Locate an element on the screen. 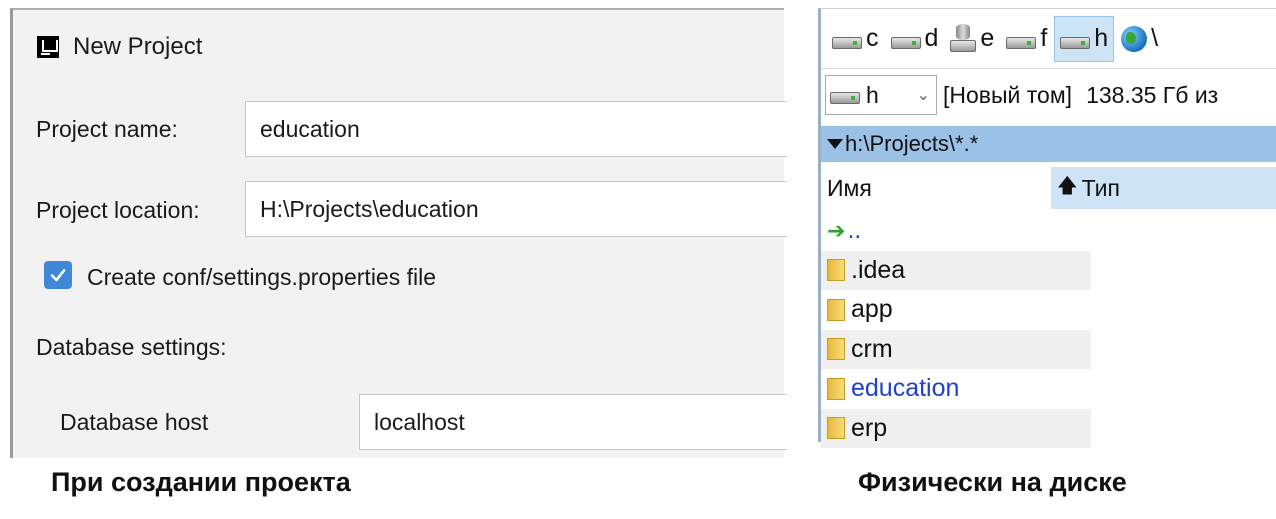 This screenshot has width=1276, height=519. list-item-selected: education is located at coordinates (956, 389).